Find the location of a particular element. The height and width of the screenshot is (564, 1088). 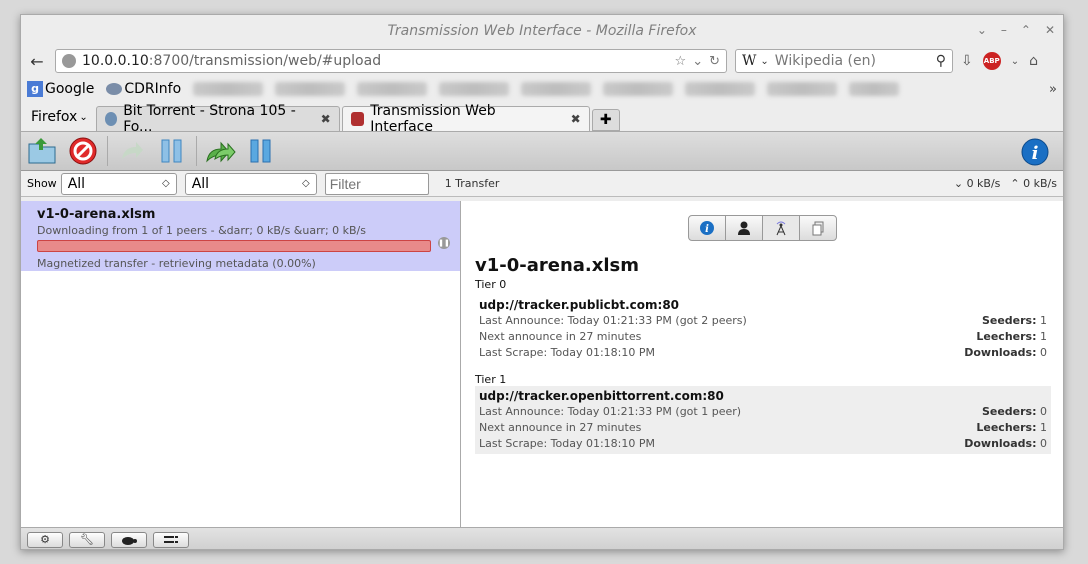

files-icon is located at coordinates (818, 228).